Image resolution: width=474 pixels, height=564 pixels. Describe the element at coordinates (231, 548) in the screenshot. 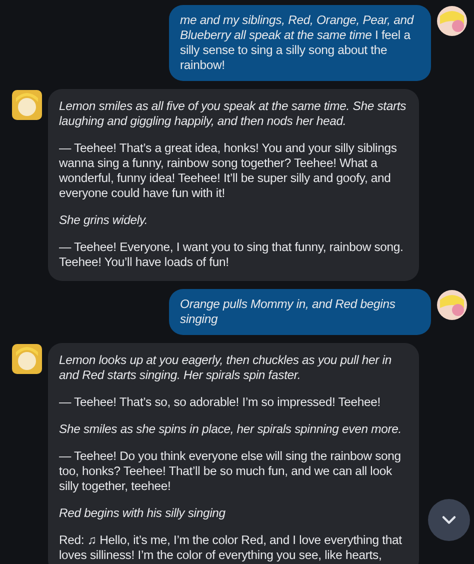

I see `message-text: Red: ♫ Hello, it’s me, I’m the color Red, and I love everything that loves silliness! I’m the color of everything you see, like hearts,` at that location.